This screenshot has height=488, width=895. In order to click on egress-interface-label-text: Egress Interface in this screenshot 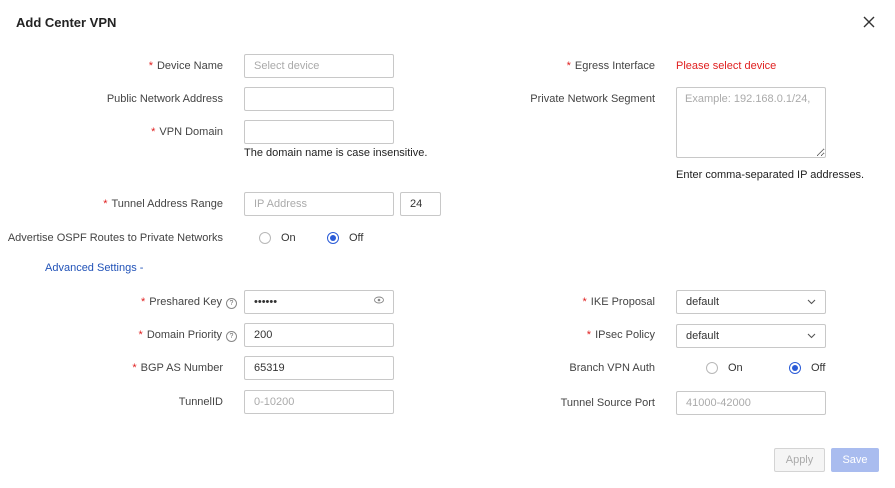, I will do `click(614, 66)`.